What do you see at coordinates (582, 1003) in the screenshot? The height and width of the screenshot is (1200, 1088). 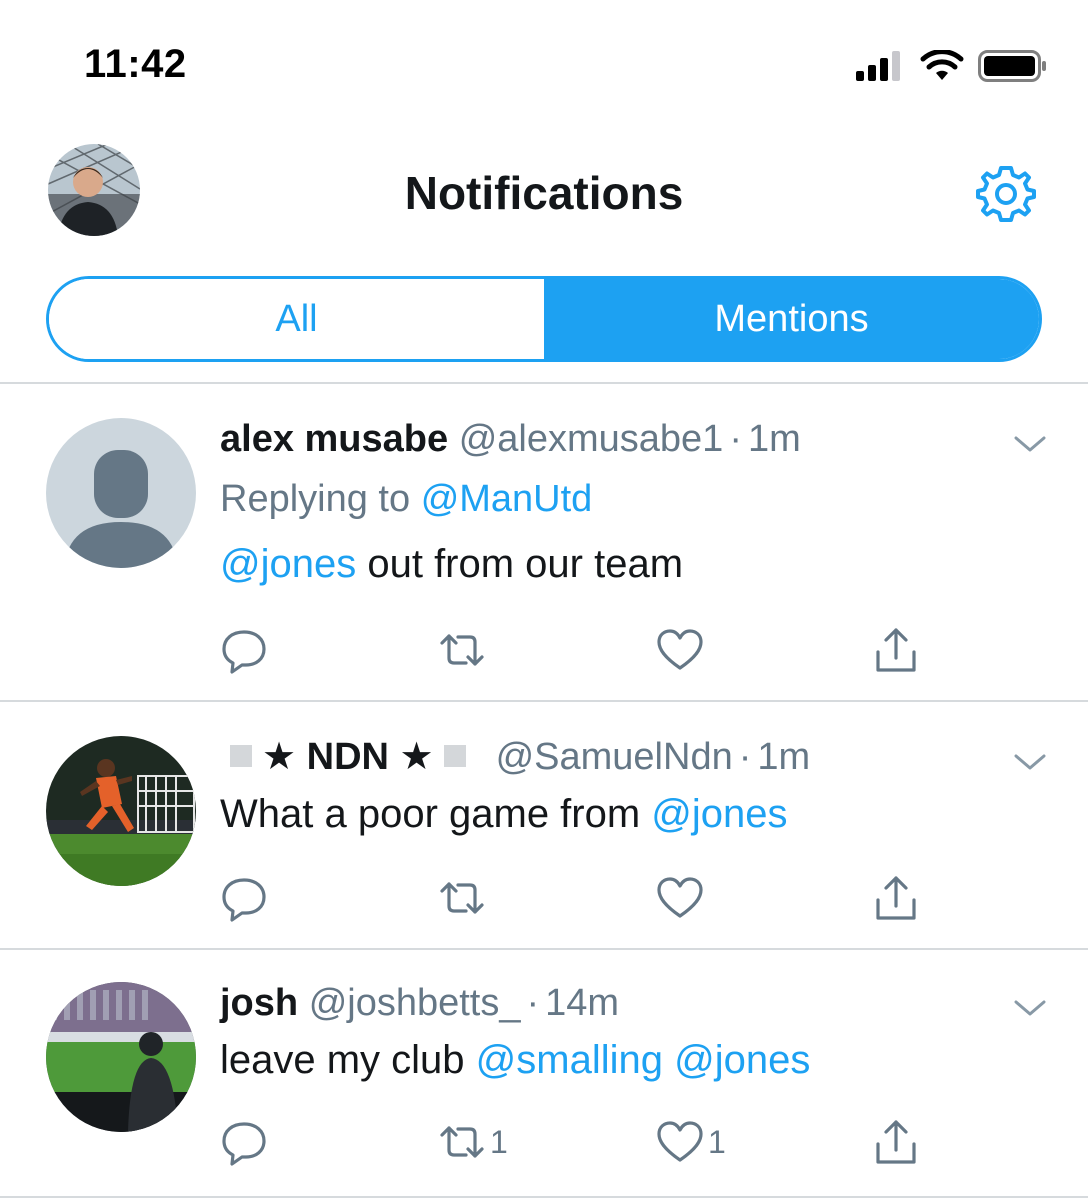 I see `timestamp: 14m` at bounding box center [582, 1003].